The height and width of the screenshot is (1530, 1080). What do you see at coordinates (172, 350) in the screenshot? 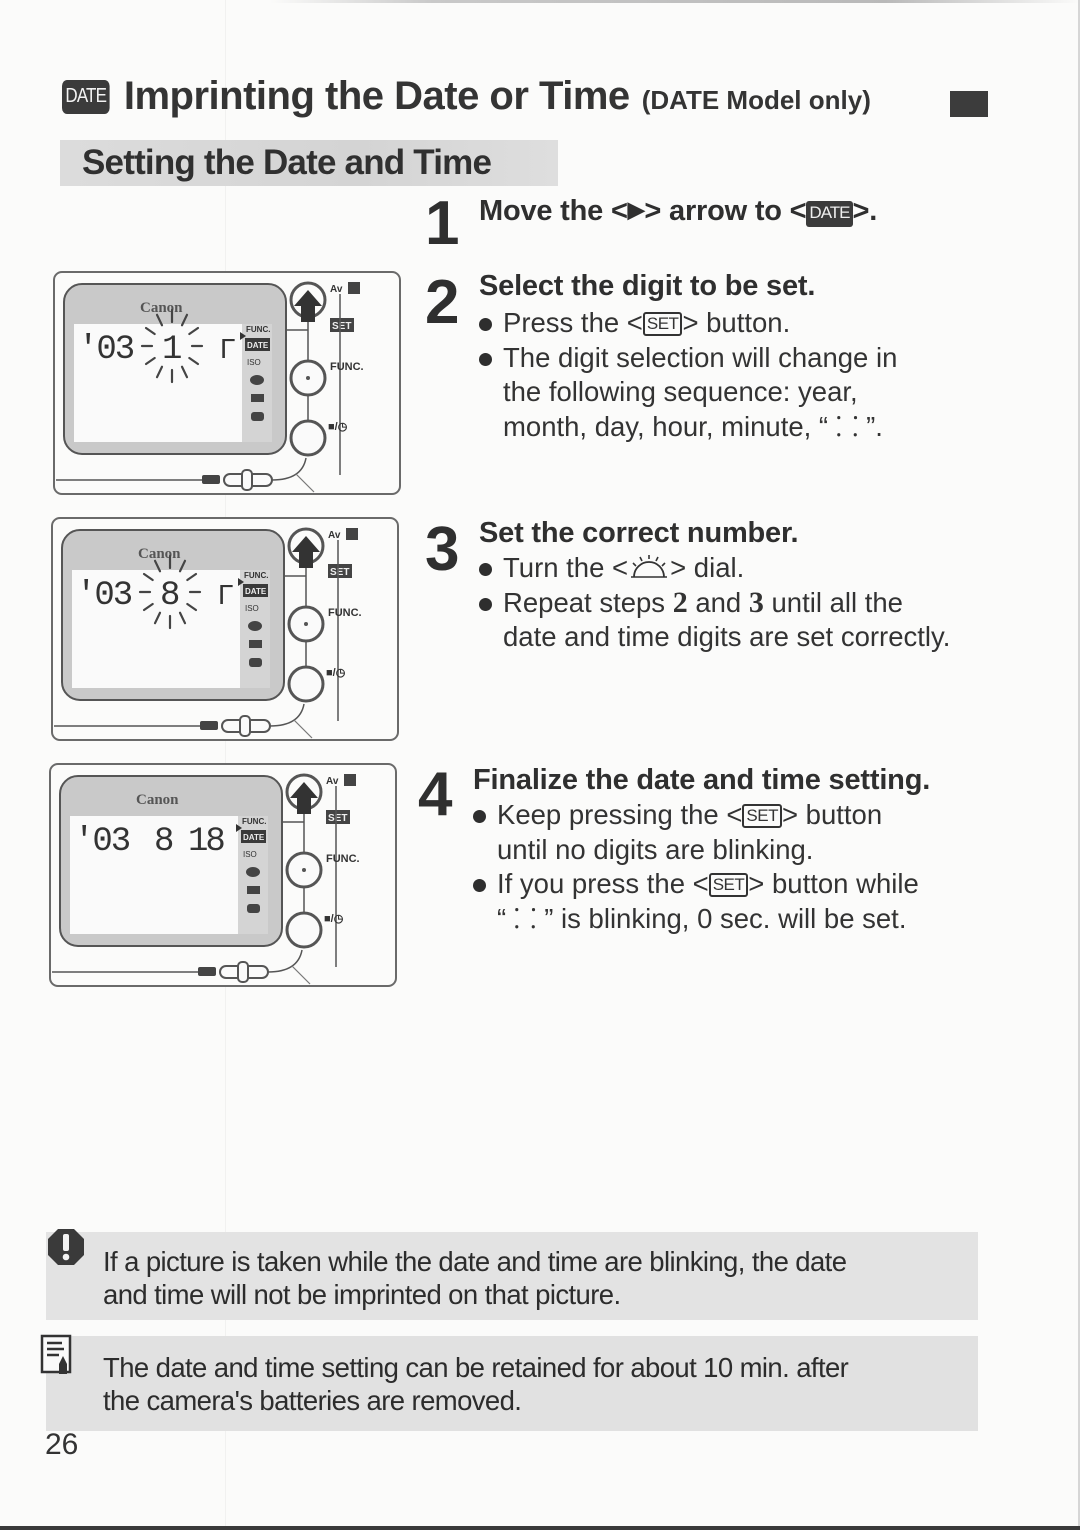
I see `lcd-month-digit: 1` at bounding box center [172, 350].